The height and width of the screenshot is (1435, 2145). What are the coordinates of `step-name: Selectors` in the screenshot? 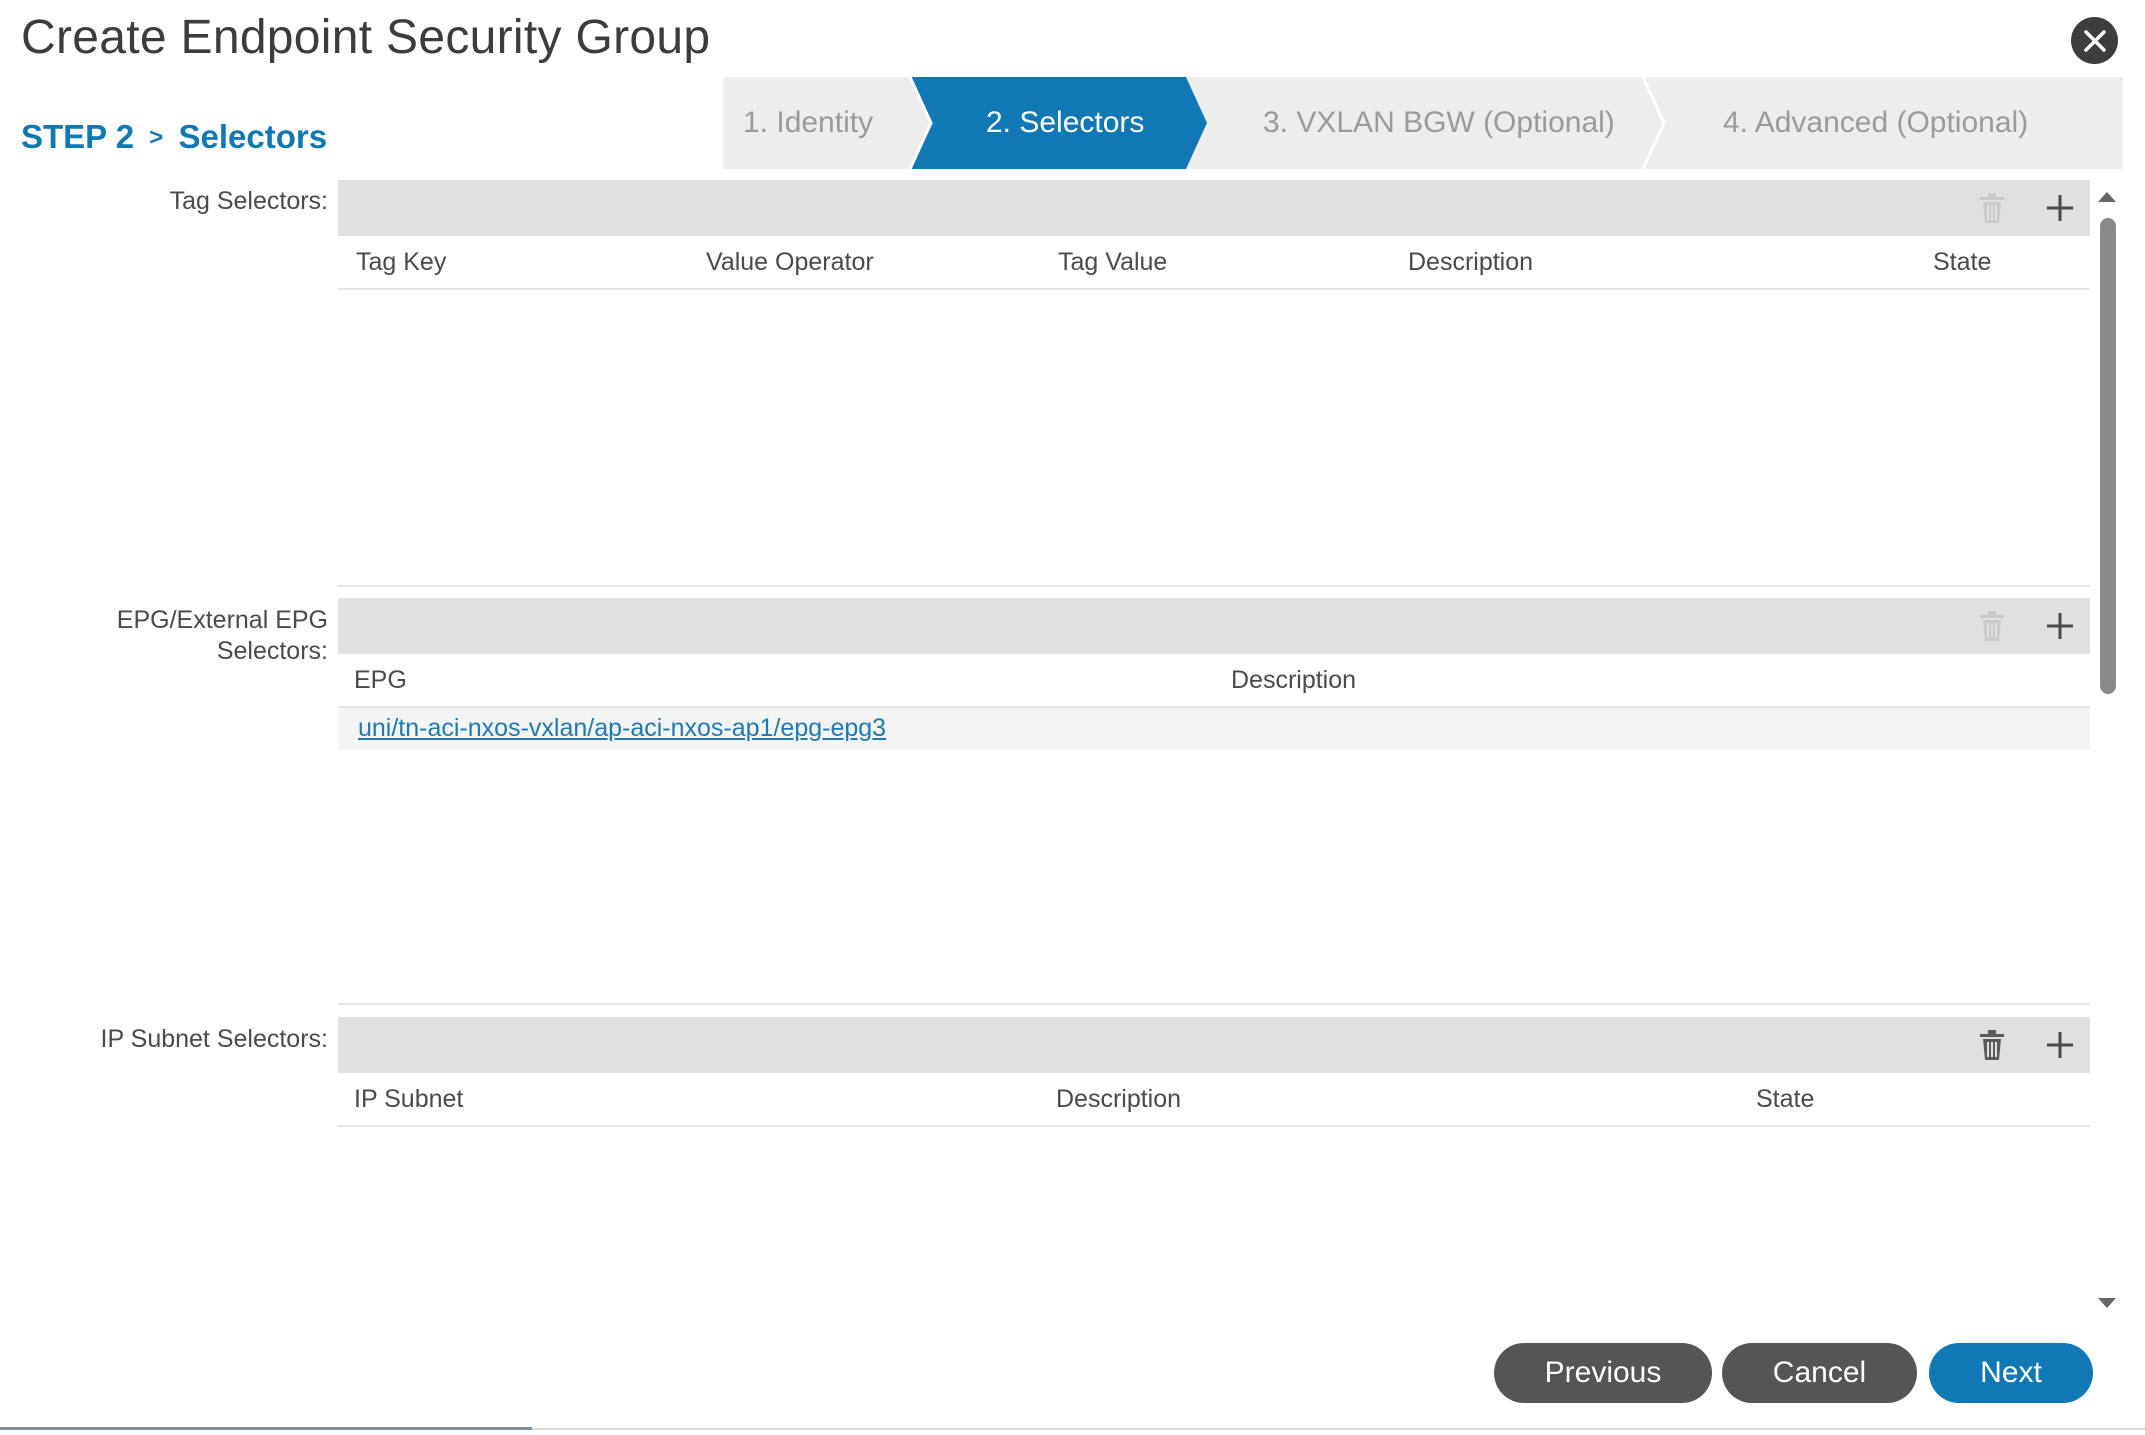 It's located at (253, 136).